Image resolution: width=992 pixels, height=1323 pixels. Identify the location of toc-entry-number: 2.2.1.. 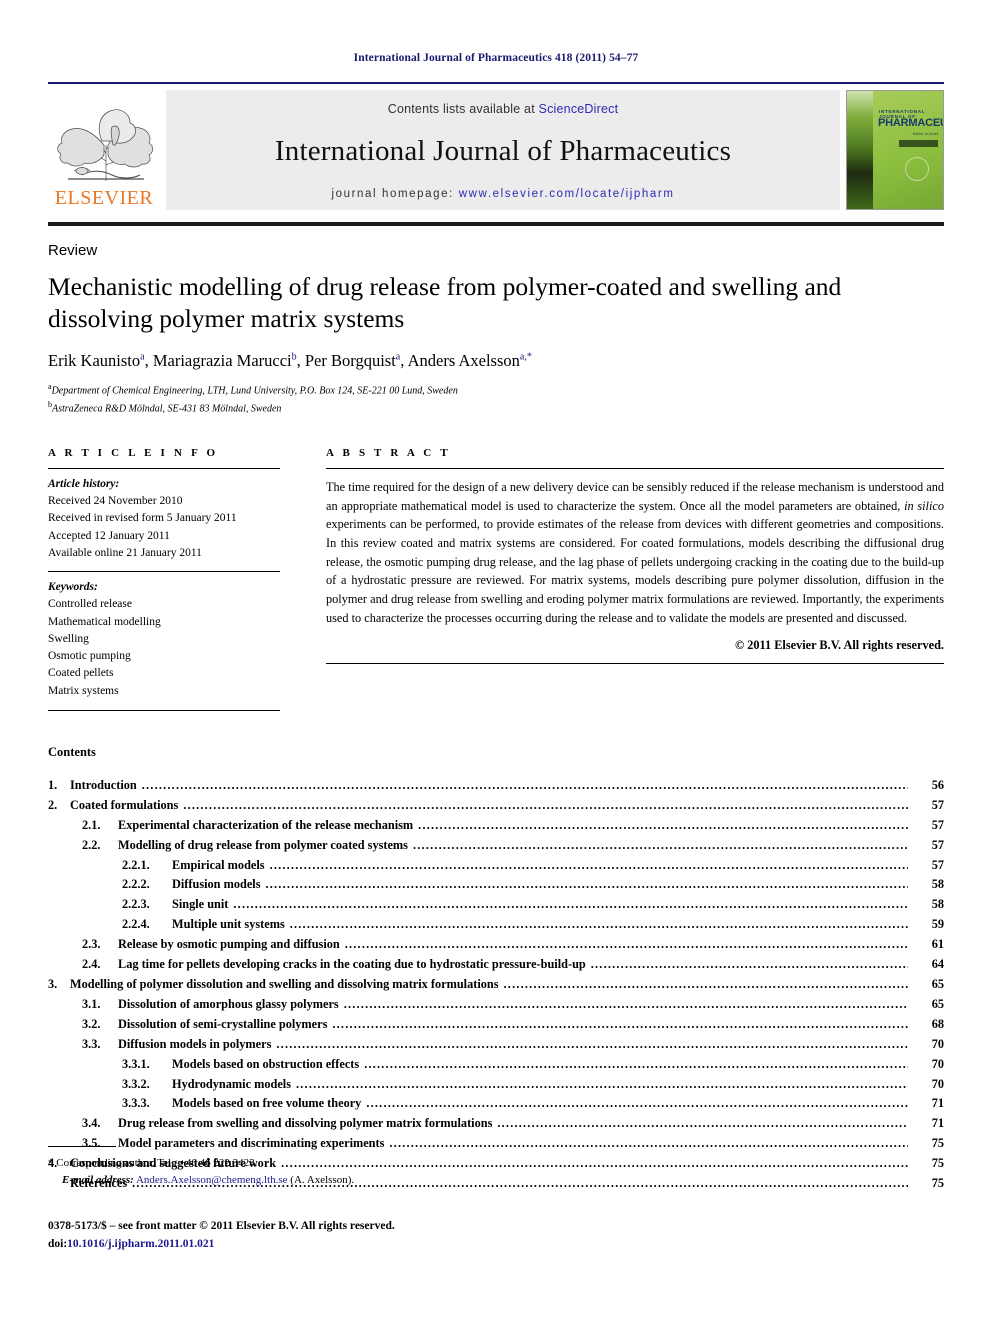
(136, 864).